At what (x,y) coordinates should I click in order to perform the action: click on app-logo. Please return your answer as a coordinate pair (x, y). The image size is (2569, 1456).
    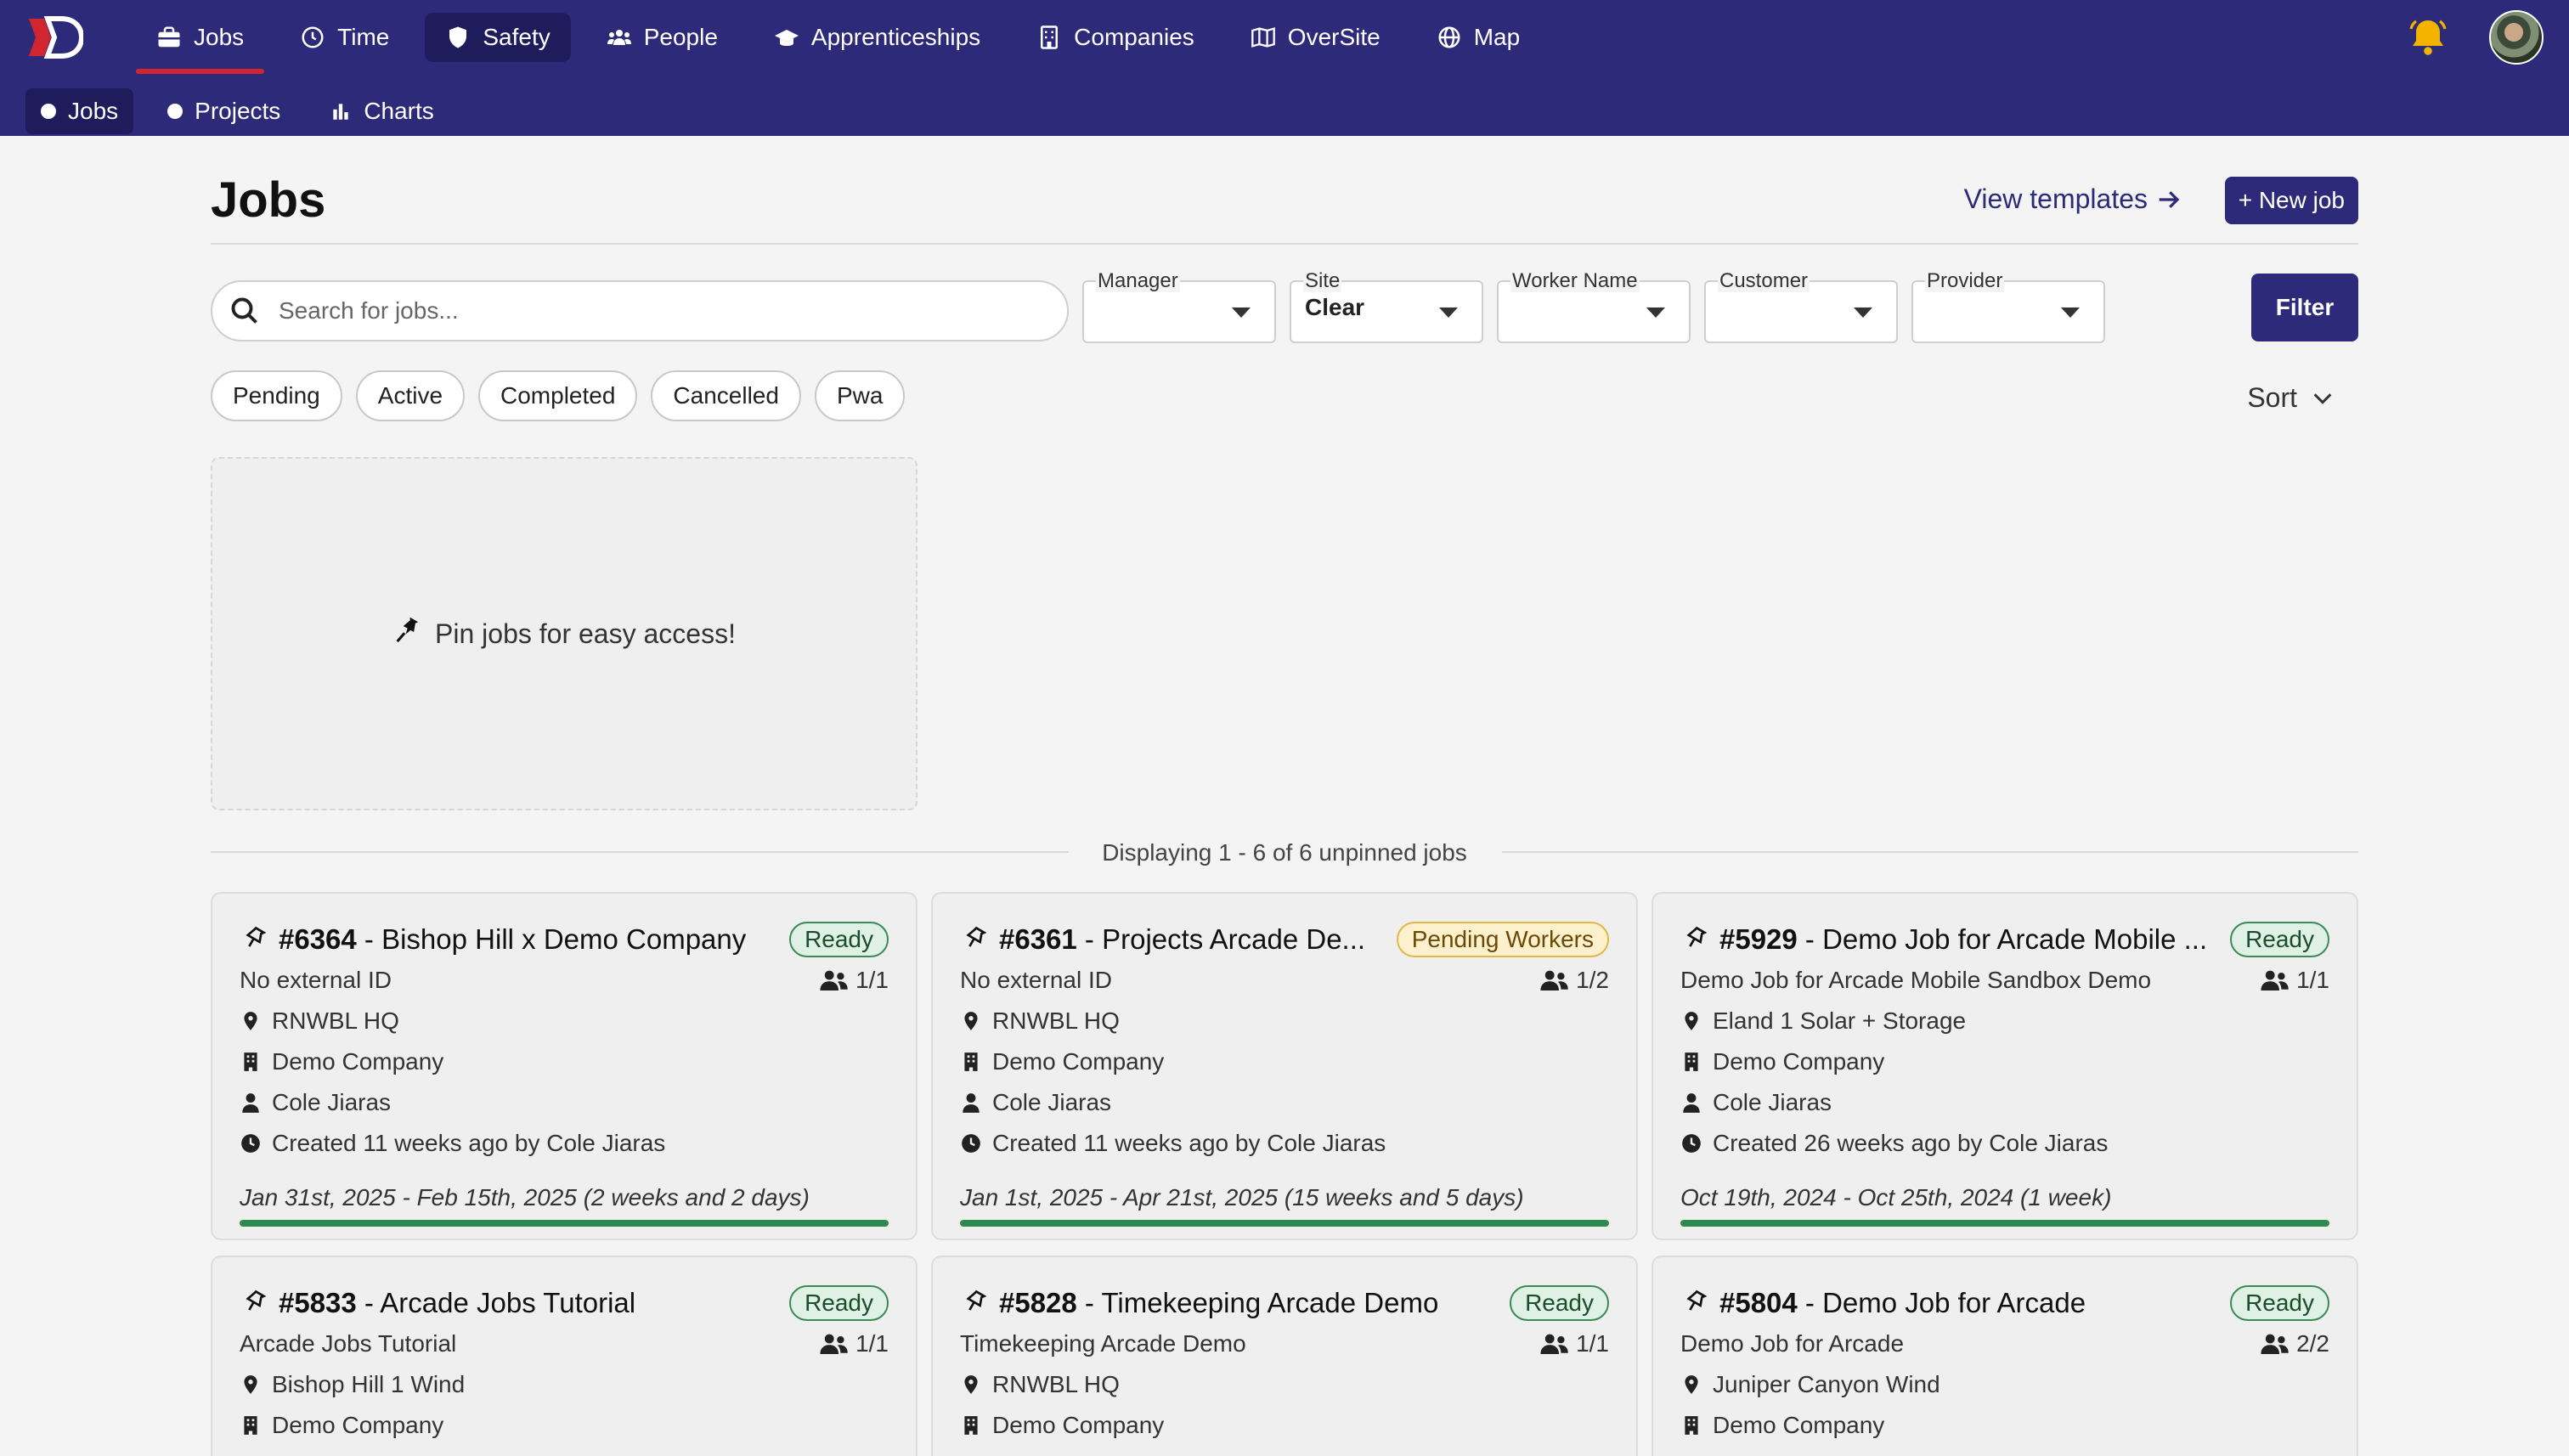
    Looking at the image, I should click on (54, 37).